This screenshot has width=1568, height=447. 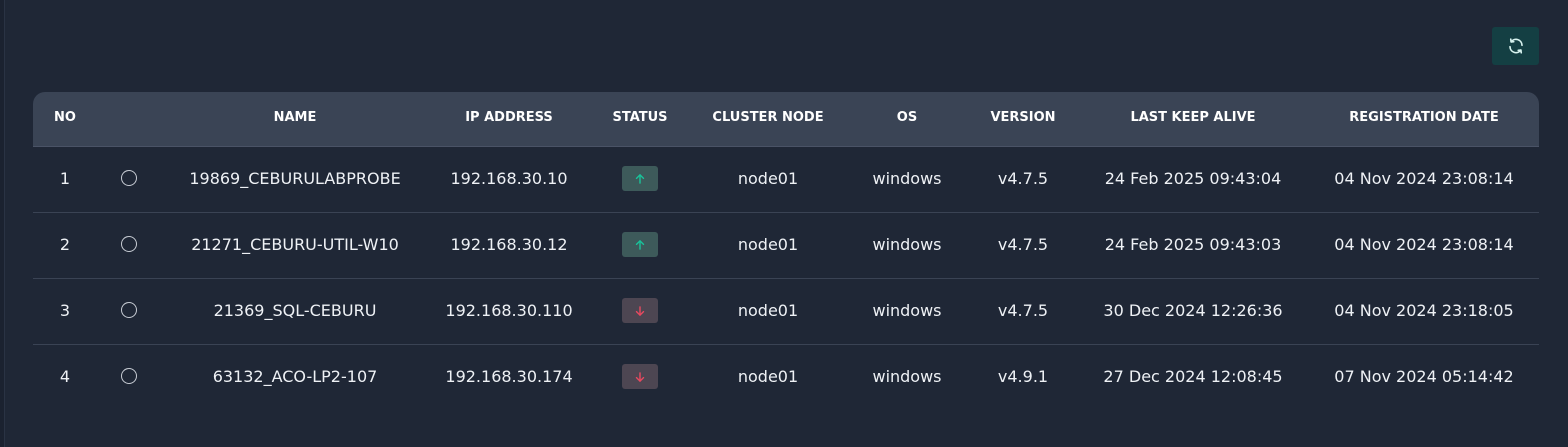 What do you see at coordinates (509, 310) in the screenshot?
I see `ip-address: 192.168.30.110` at bounding box center [509, 310].